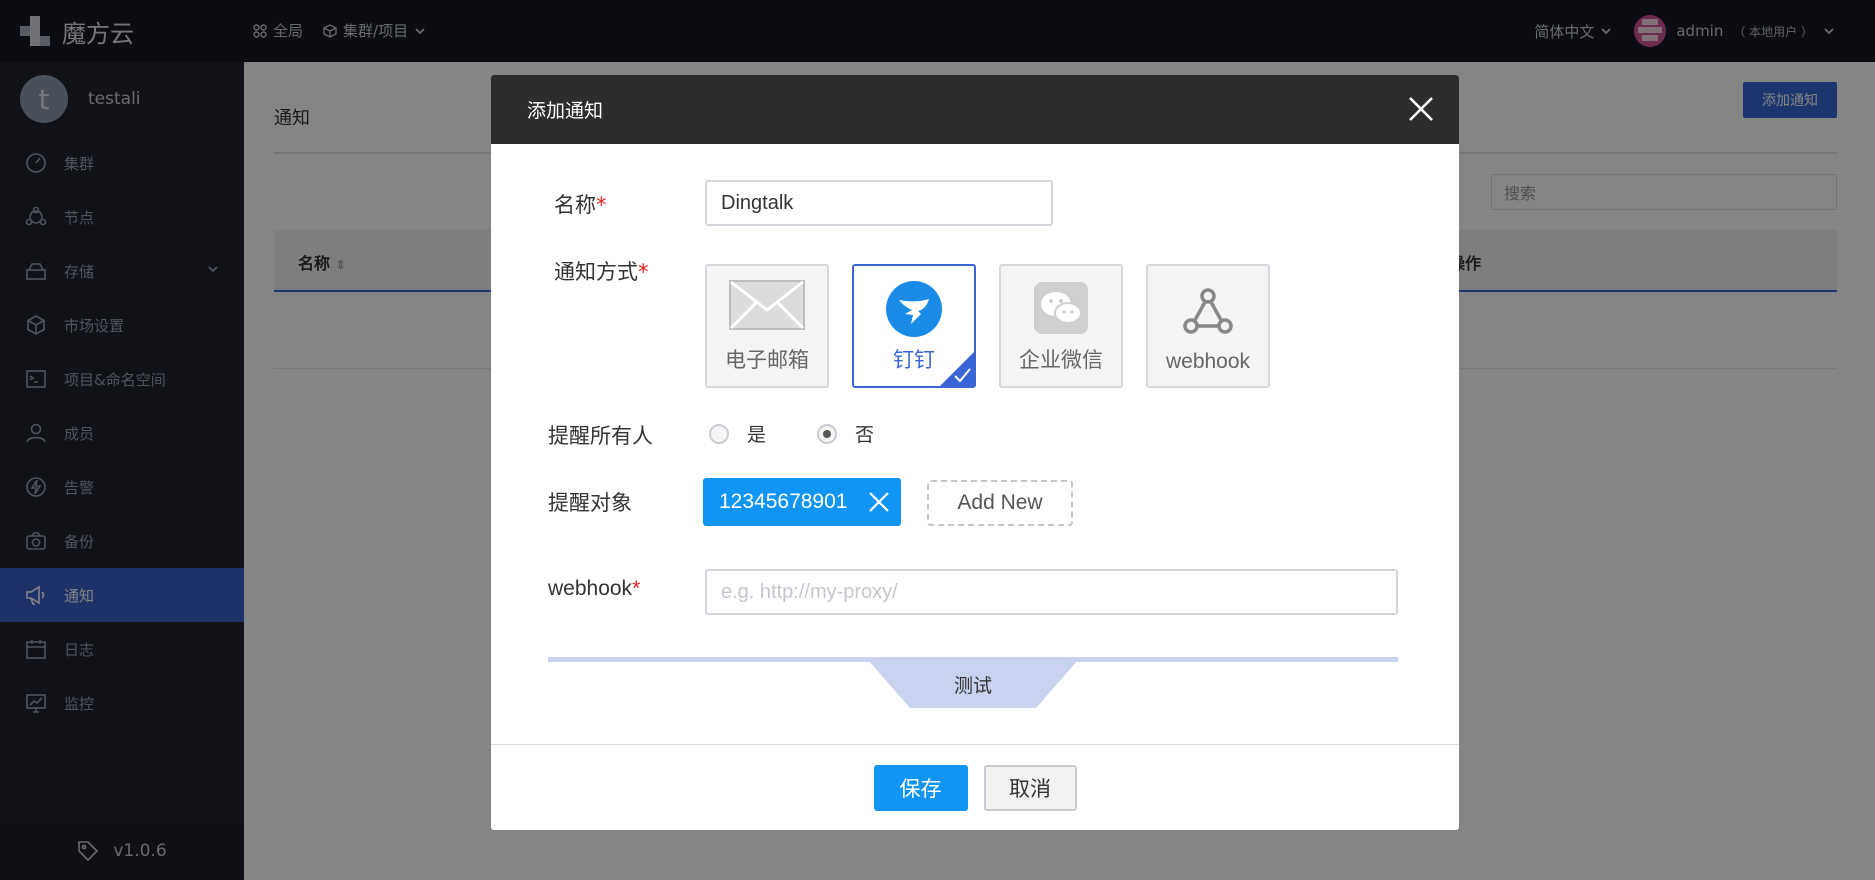  I want to click on tag-label: 12345678901, so click(783, 501).